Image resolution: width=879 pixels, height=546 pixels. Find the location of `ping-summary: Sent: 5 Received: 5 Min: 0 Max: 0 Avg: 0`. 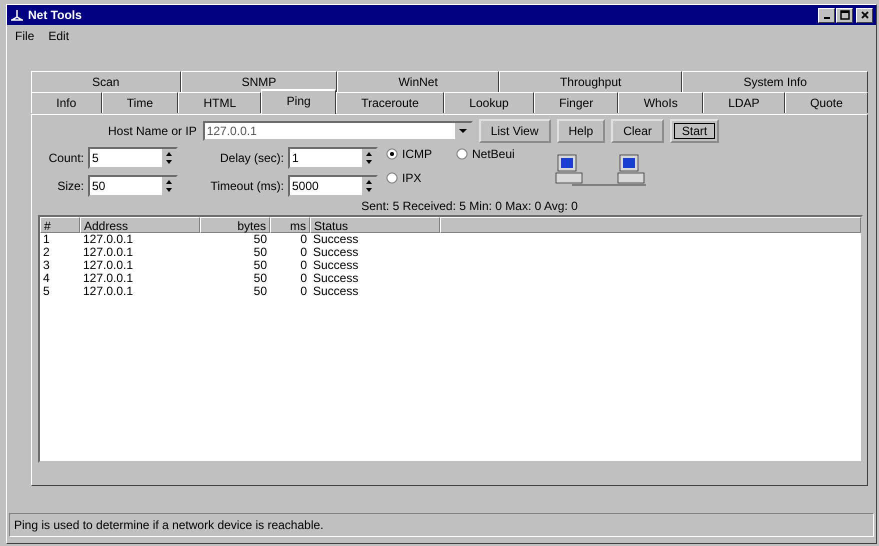

ping-summary: Sent: 5 Received: 5 Min: 0 Max: 0 Avg: 0 is located at coordinates (469, 206).